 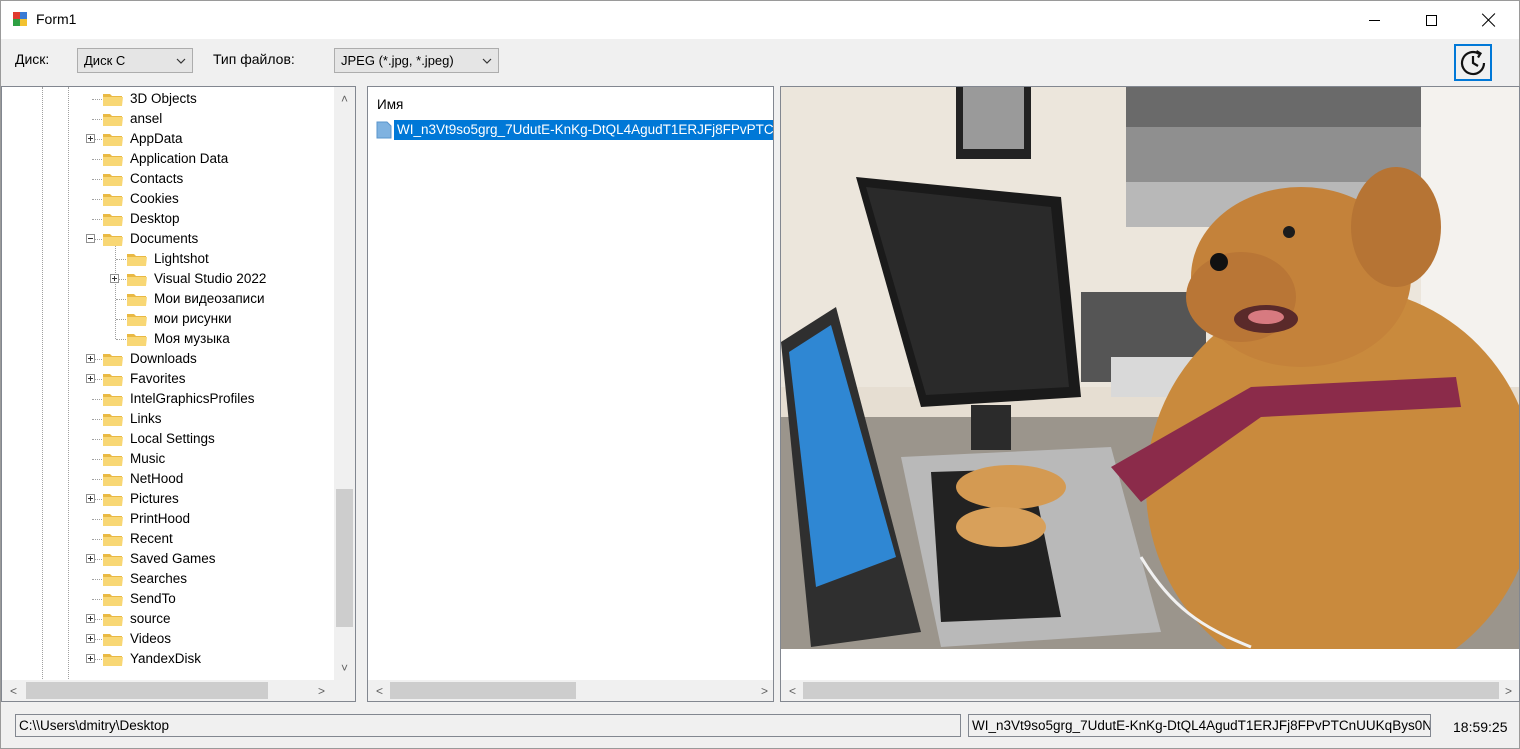 I want to click on tree-item-label: Saved Games, so click(x=173, y=558).